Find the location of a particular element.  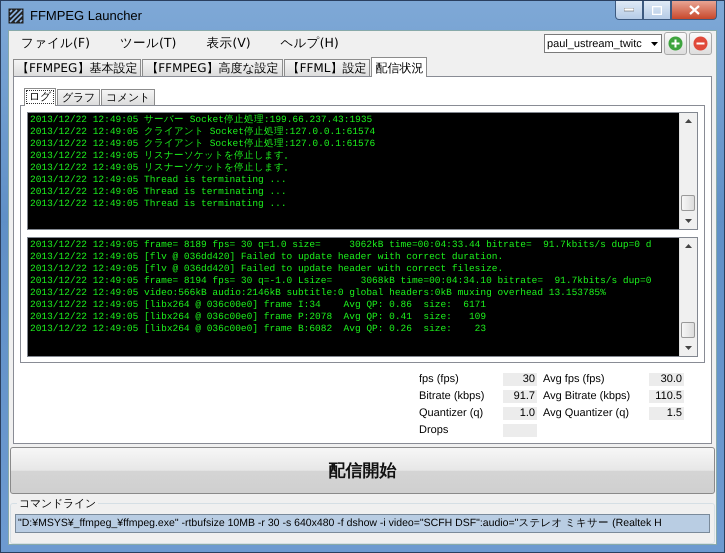

stat-label: Bitrate (kbps) is located at coordinates (452, 396).